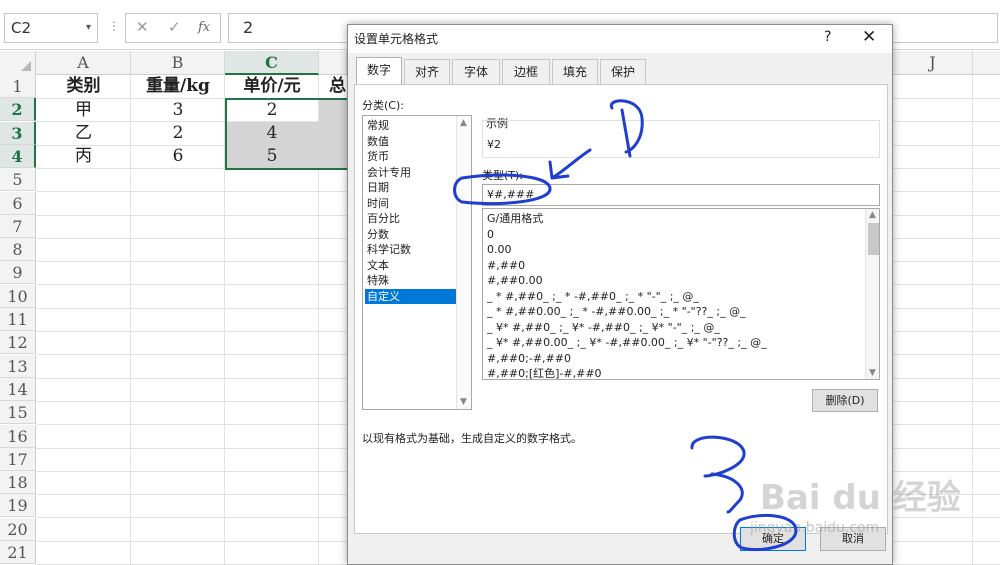  I want to click on annotation-circle-ok, so click(765, 532).